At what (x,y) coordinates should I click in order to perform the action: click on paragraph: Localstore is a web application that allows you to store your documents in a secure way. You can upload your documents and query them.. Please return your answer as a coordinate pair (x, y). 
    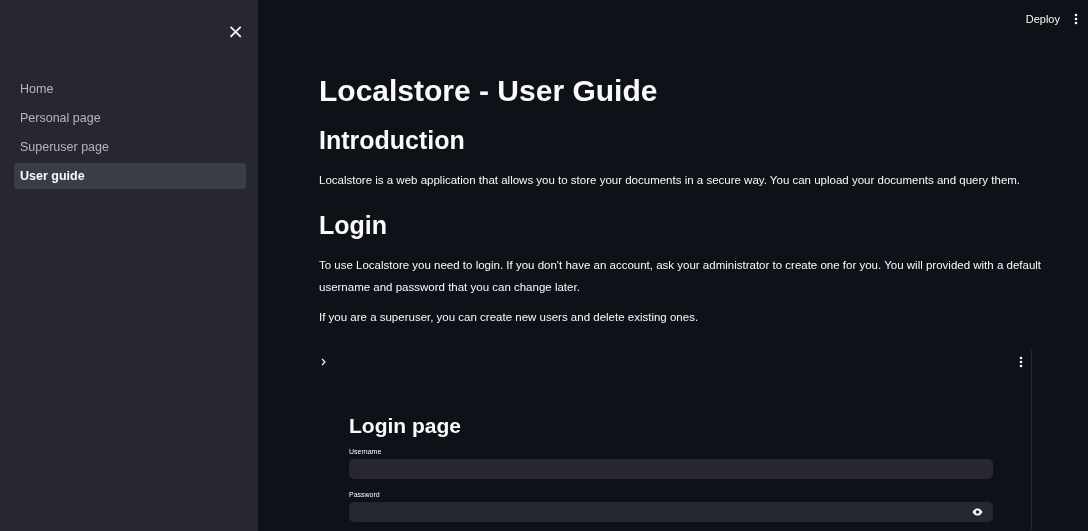
    Looking at the image, I should click on (670, 180).